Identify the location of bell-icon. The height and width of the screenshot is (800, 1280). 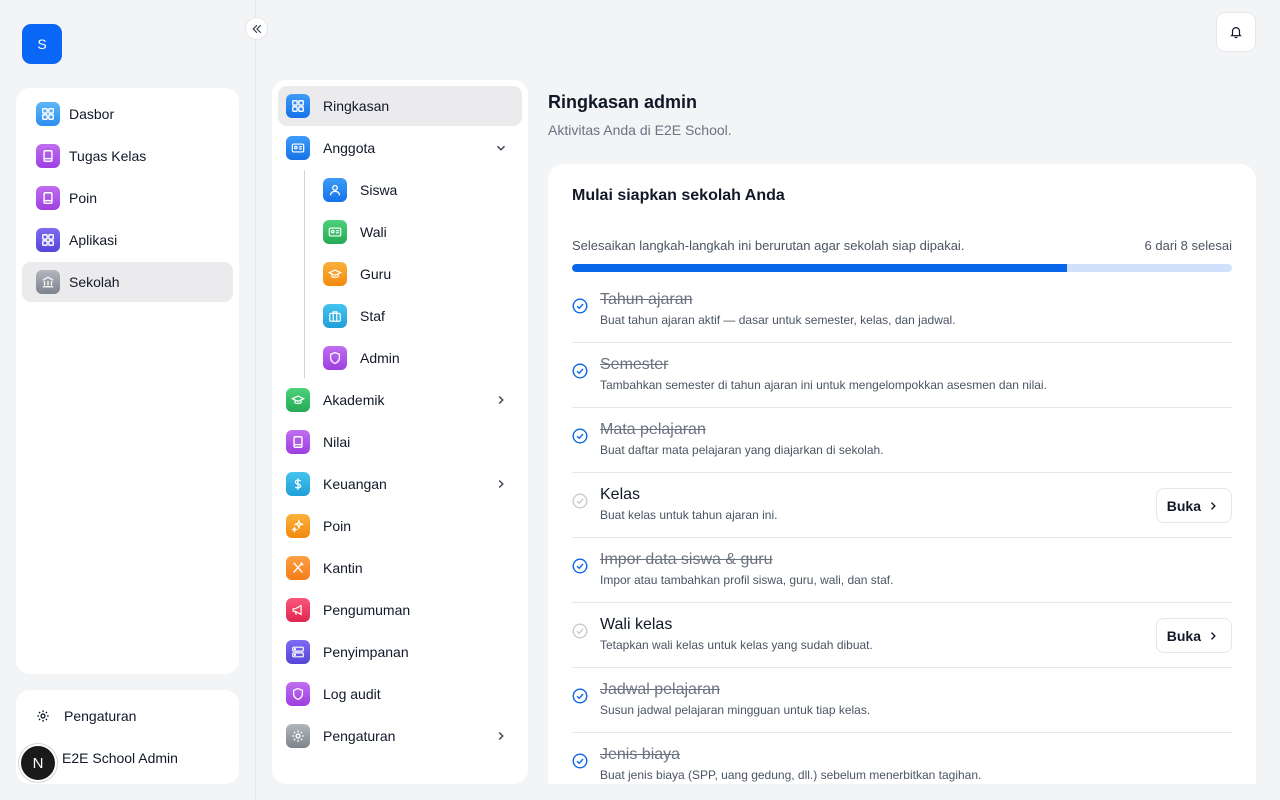
(1236, 32).